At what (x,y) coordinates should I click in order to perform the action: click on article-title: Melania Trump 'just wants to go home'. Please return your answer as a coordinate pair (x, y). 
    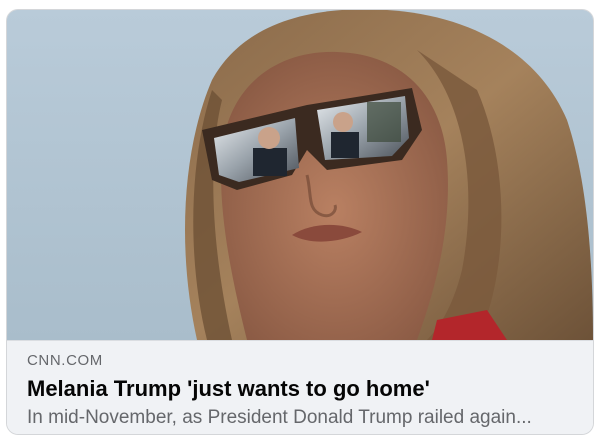
    Looking at the image, I should click on (300, 388).